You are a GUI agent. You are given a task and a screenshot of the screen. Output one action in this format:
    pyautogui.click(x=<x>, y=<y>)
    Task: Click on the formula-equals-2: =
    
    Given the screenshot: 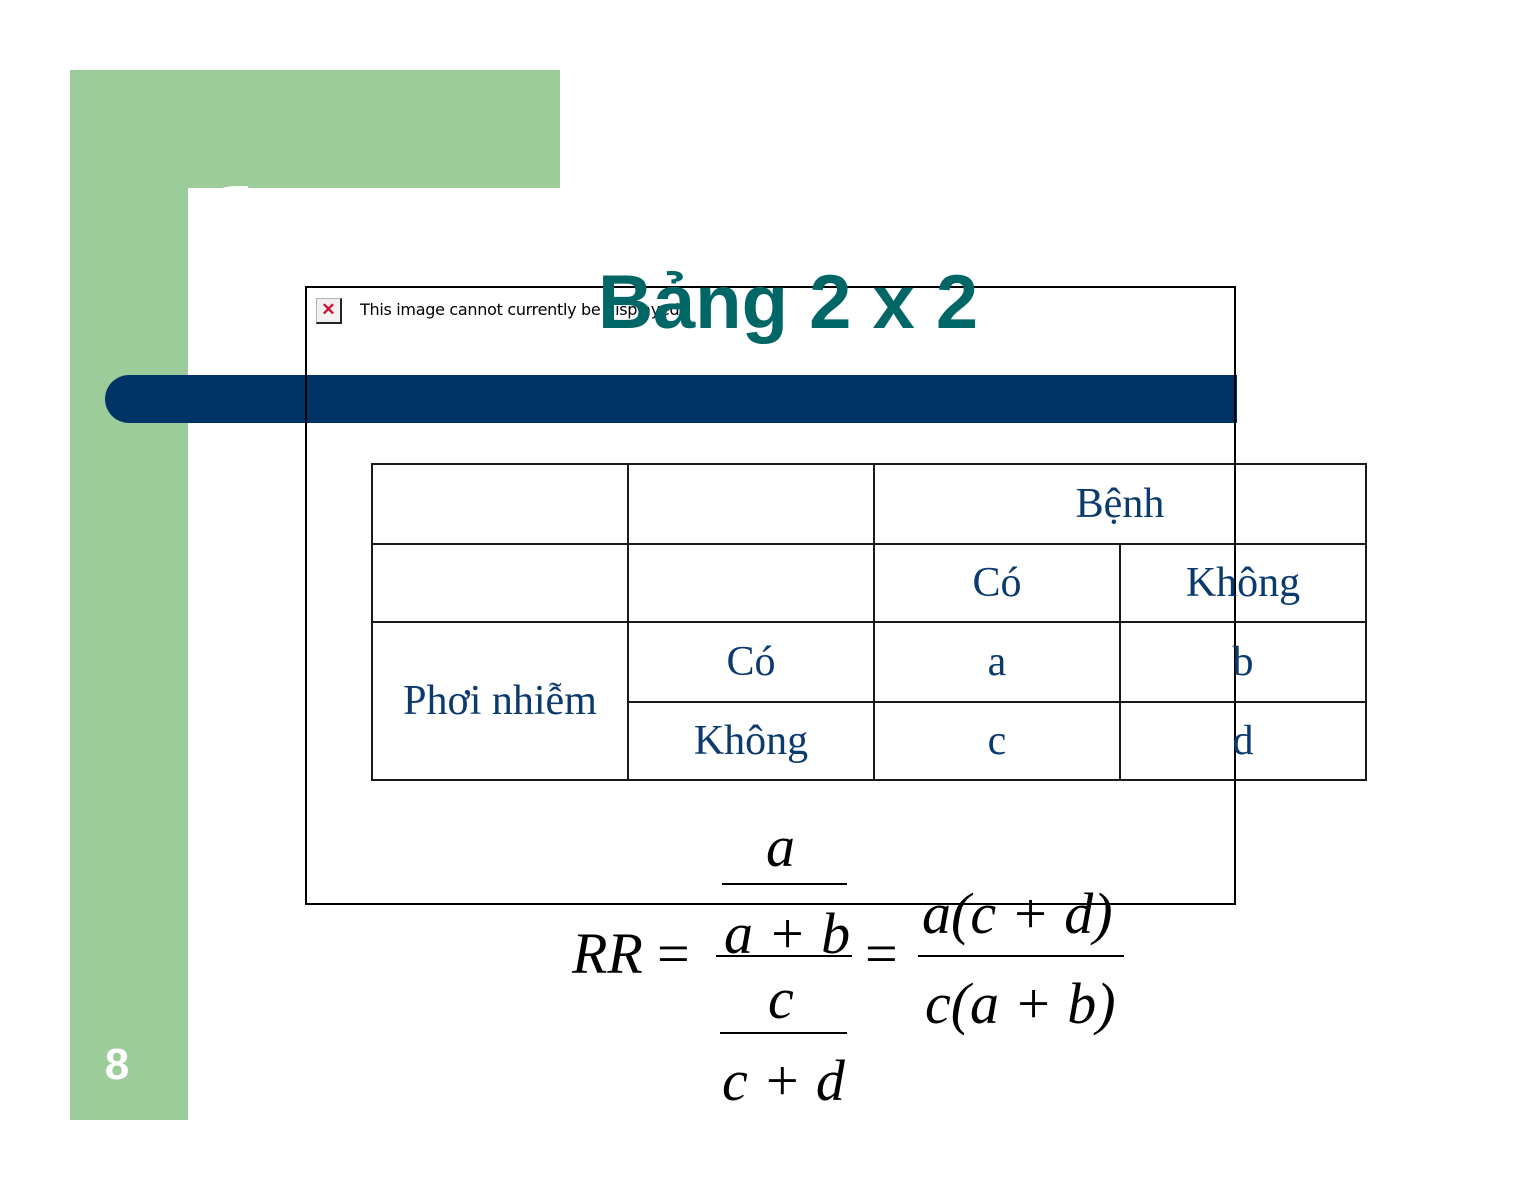 What is the action you would take?
    pyautogui.click(x=881, y=953)
    